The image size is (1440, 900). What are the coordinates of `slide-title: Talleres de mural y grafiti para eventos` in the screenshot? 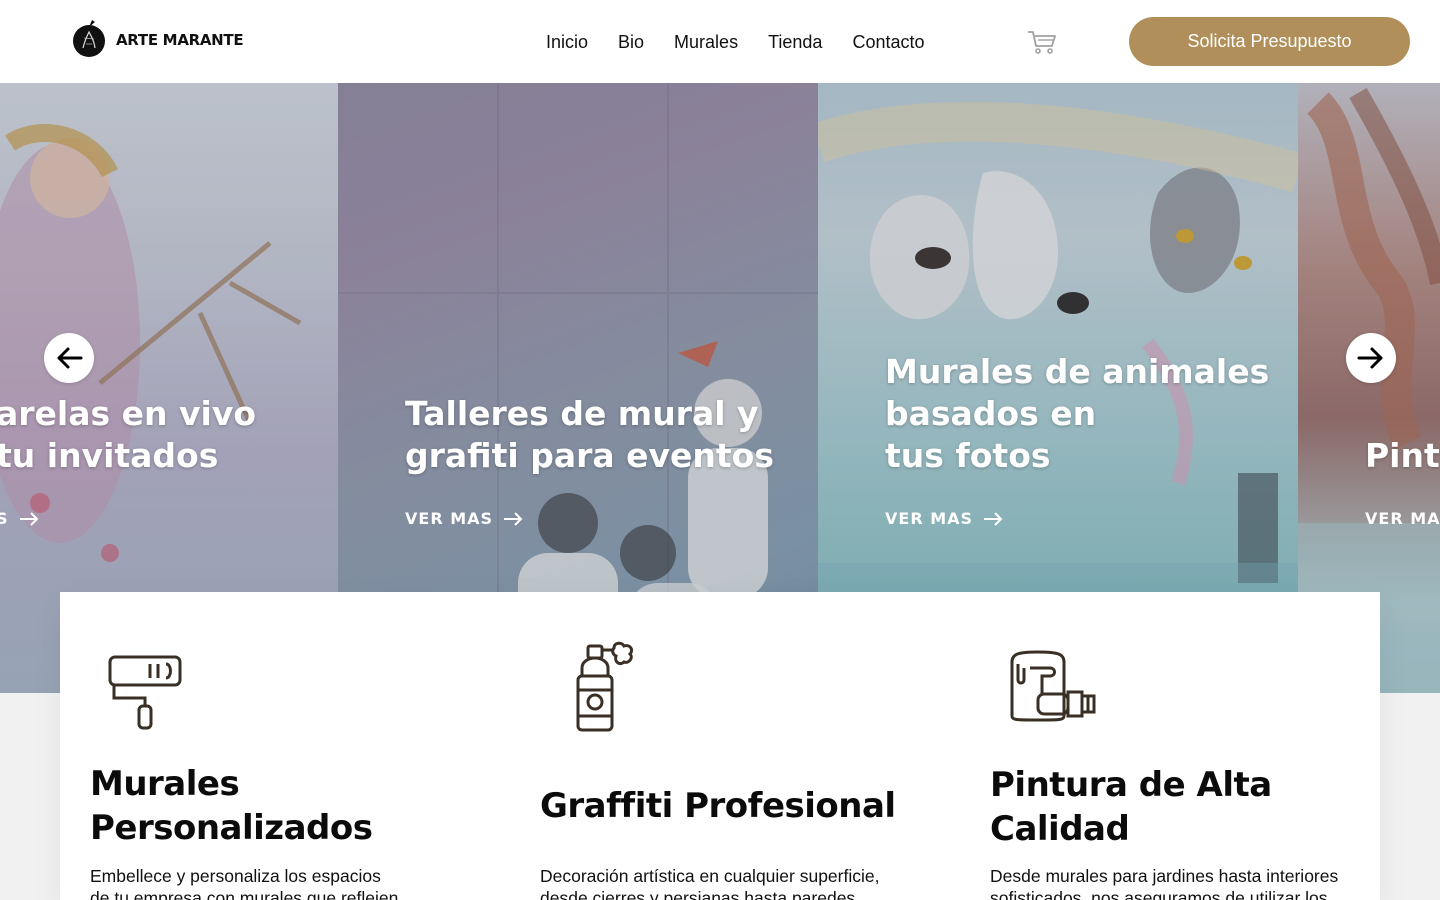 It's located at (589, 434).